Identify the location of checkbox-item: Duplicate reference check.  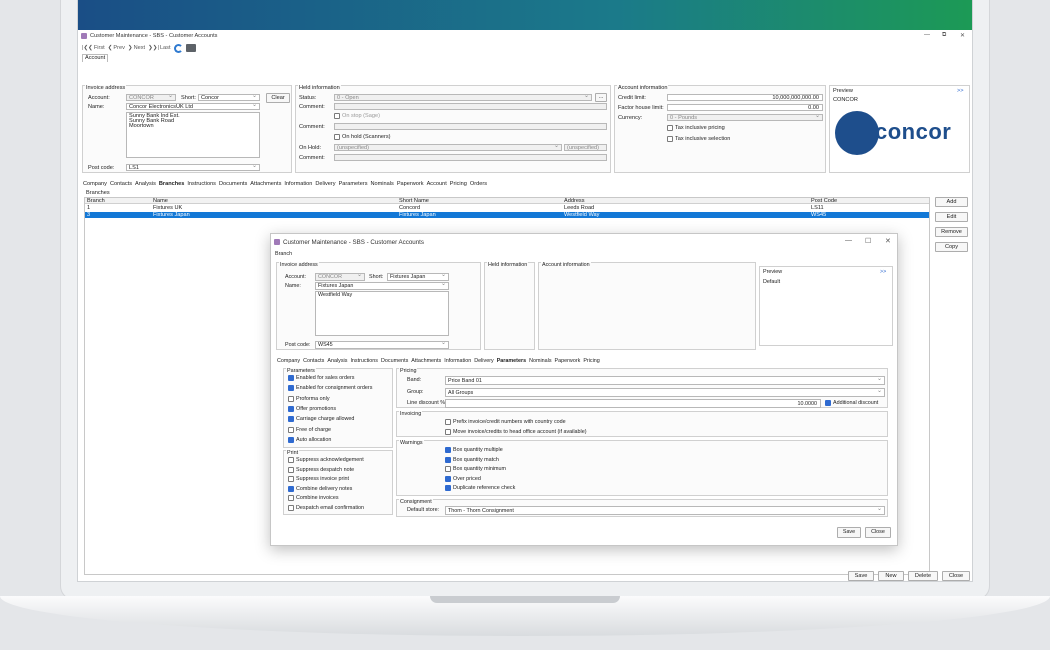
(480, 488).